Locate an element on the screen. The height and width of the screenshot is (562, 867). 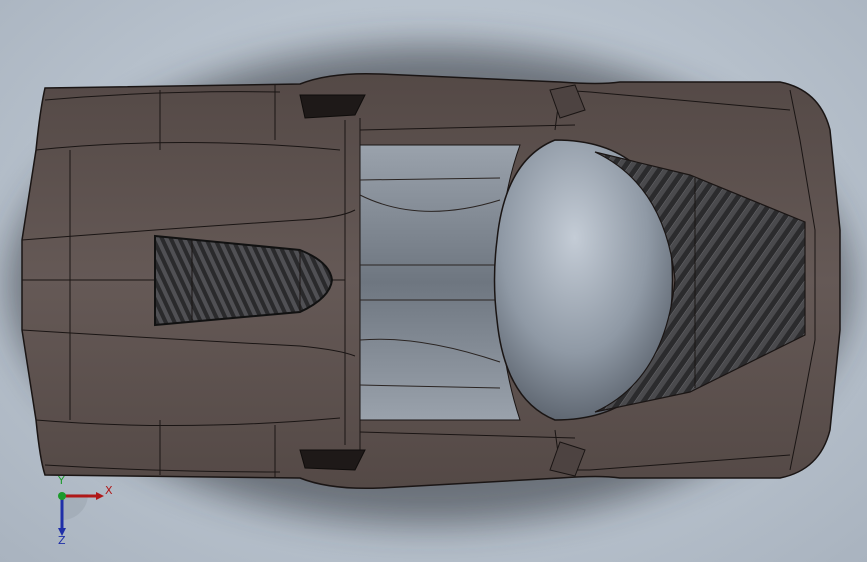
triad-y-label: Y is located at coordinates (61, 480).